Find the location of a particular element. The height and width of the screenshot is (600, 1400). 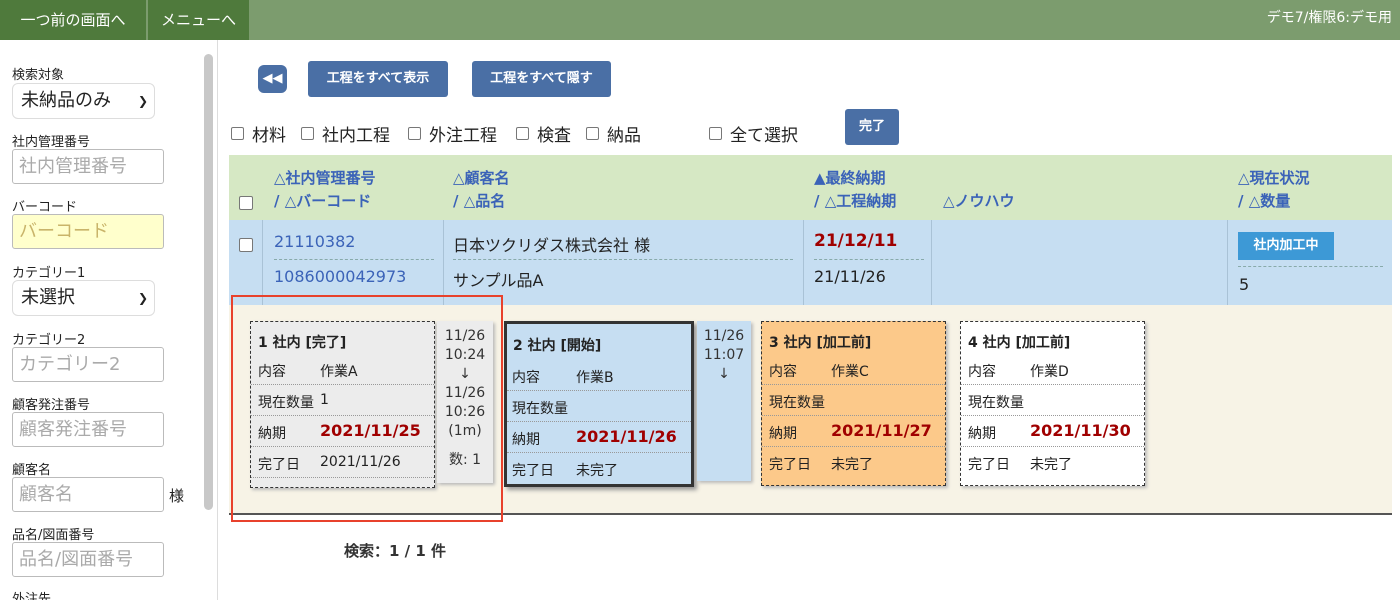

row-value: 作業D is located at coordinates (1049, 372).